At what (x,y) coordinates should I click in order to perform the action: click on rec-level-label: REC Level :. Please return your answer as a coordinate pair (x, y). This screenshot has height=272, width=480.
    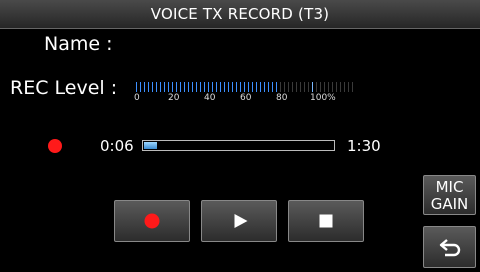
    Looking at the image, I should click on (64, 88).